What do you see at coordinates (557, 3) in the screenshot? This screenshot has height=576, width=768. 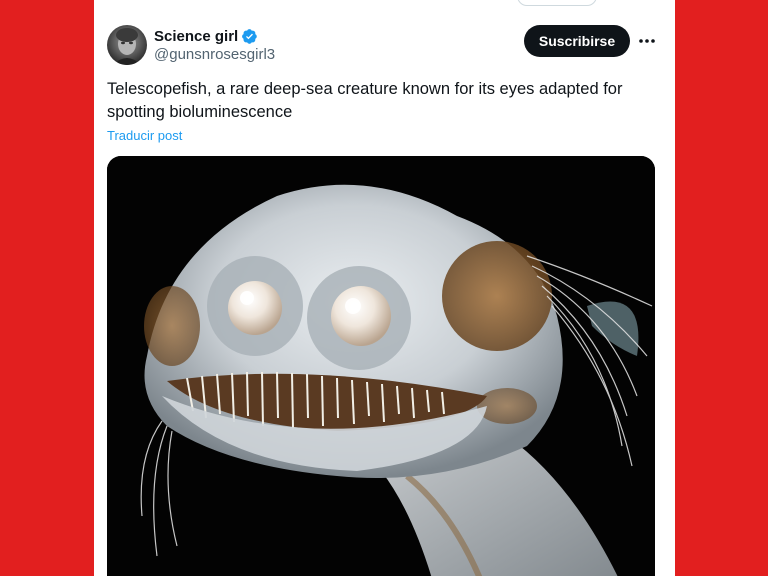 I see `previous-button-edge` at bounding box center [557, 3].